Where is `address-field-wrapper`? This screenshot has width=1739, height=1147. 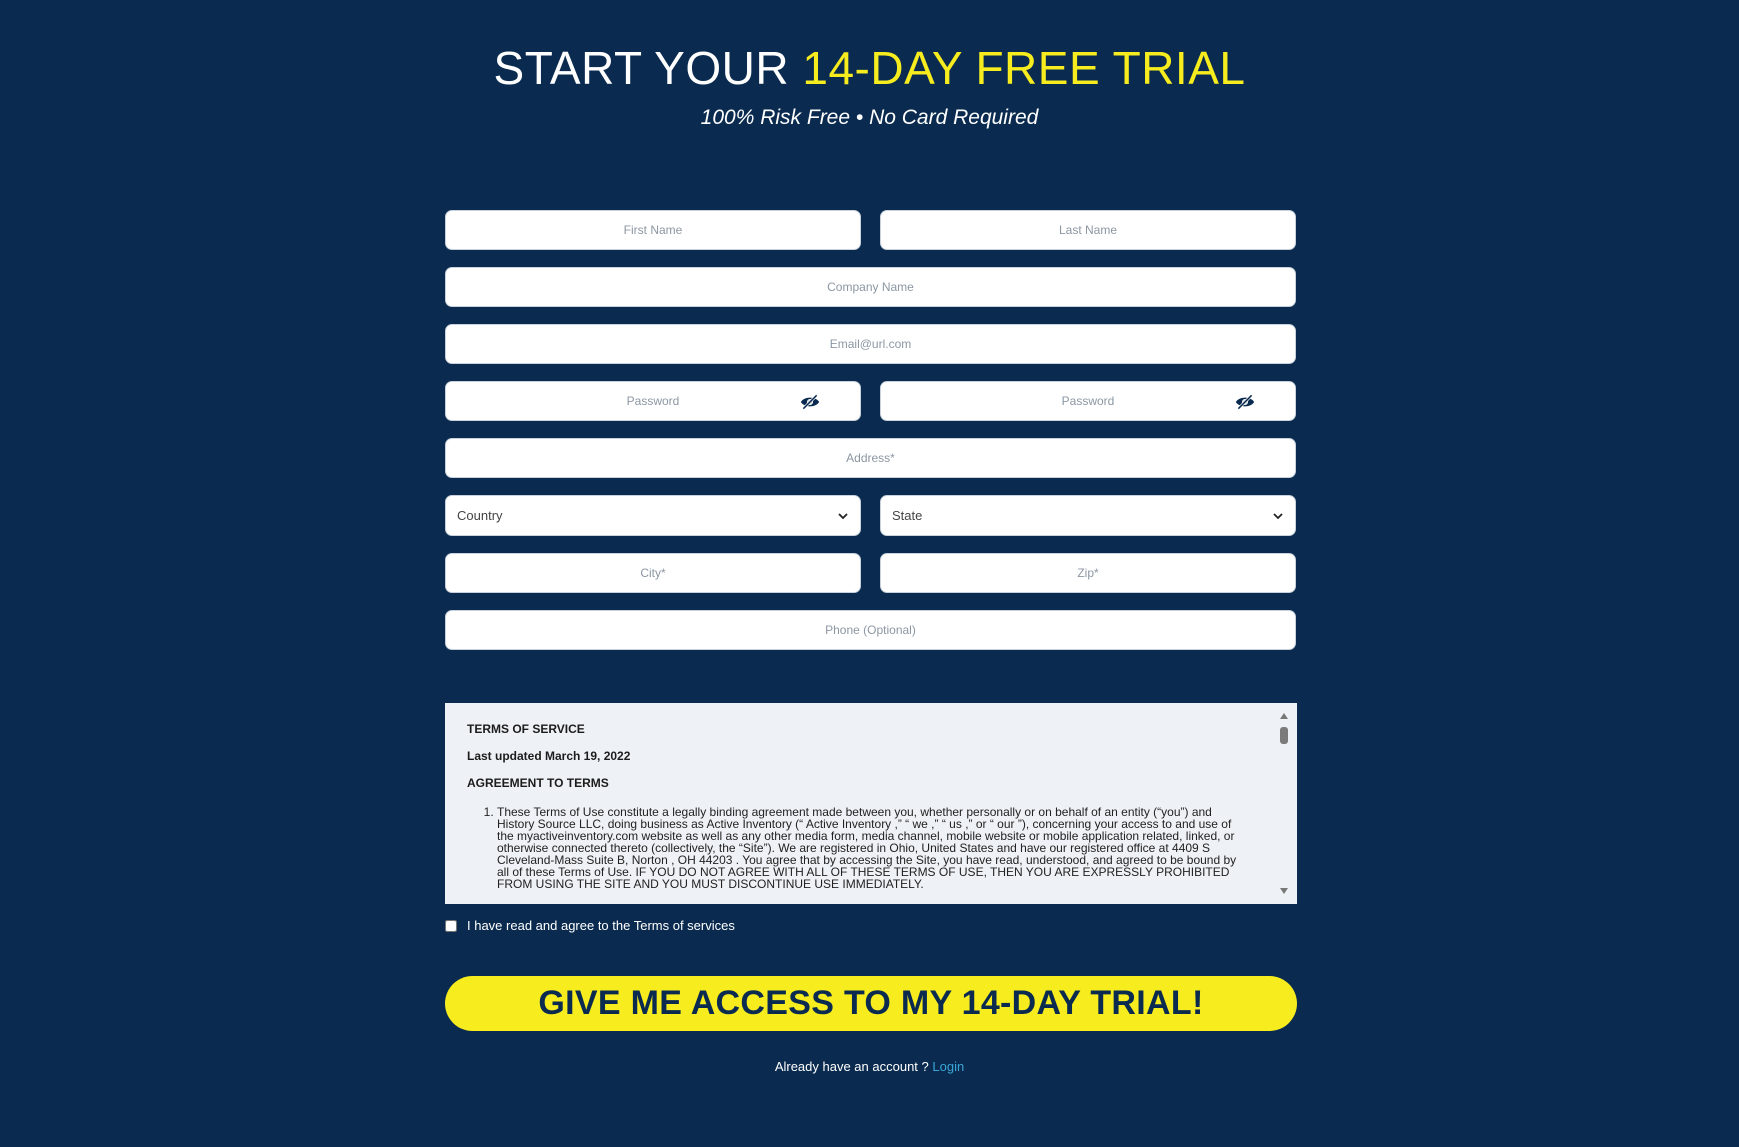
address-field-wrapper is located at coordinates (870, 458).